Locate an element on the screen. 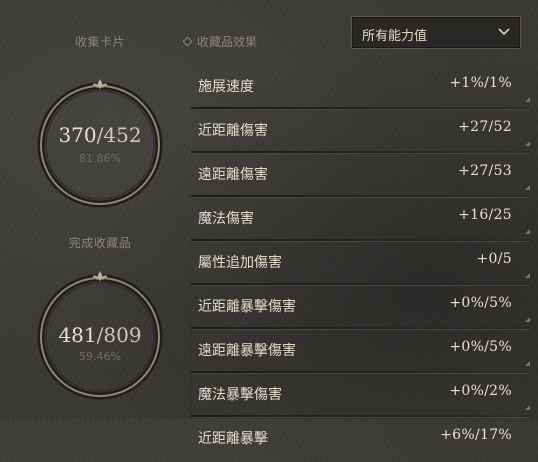 The height and width of the screenshot is (462, 538). cards-progress-ring: 370/452 81.86% is located at coordinates (100, 142).